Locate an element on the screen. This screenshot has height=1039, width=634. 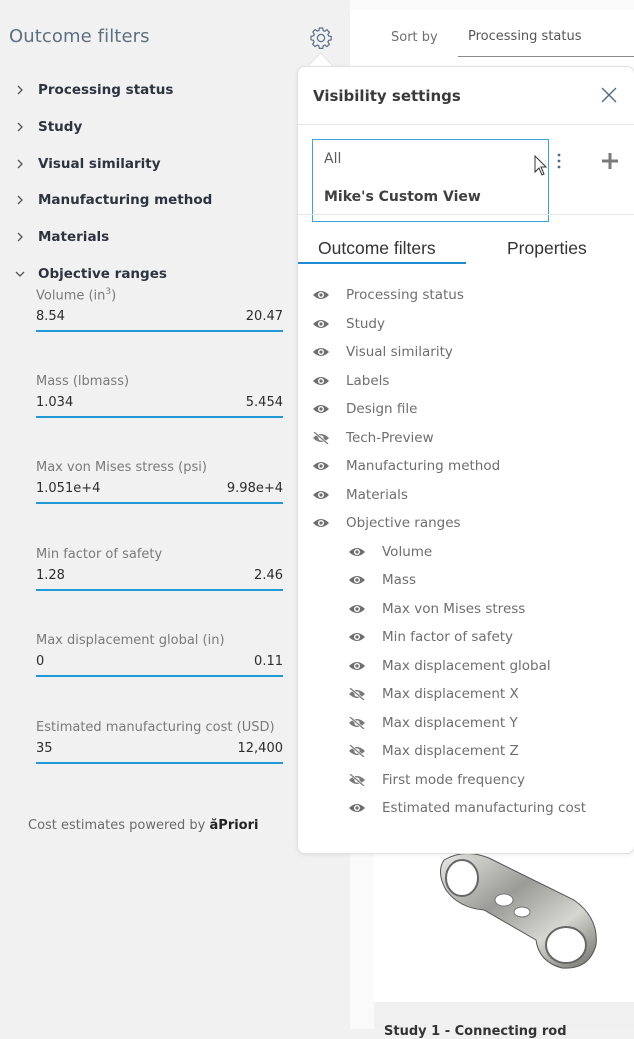
view-dropdown: All Mike's Custom View is located at coordinates (430, 180).